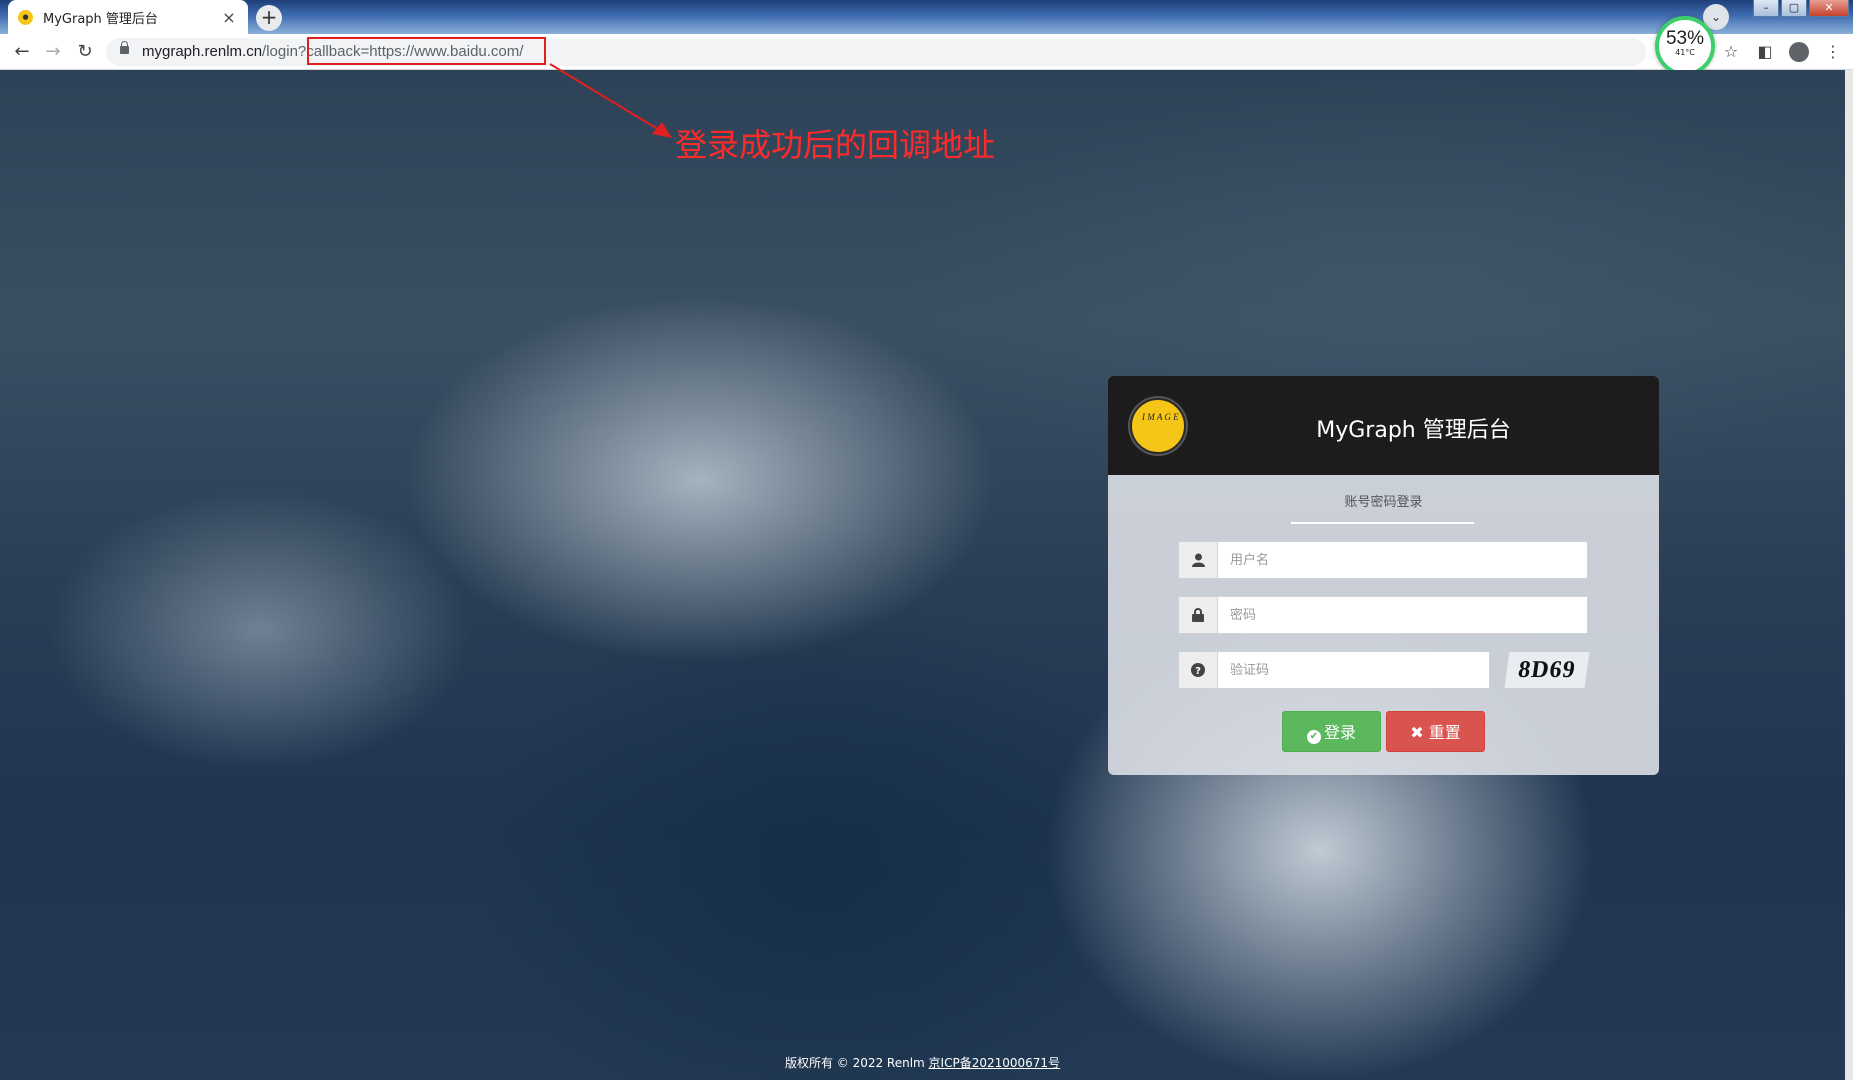 The height and width of the screenshot is (1080, 1853). Describe the element at coordinates (1765, 54) in the screenshot. I see `side-panel-icon: ◧` at that location.